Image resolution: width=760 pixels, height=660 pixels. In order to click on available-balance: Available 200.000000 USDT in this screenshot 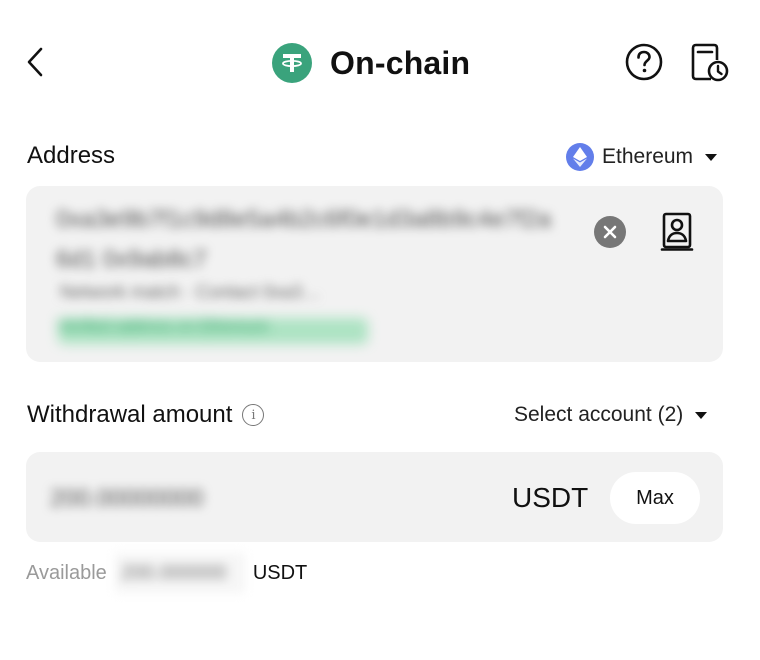, I will do `click(167, 573)`.